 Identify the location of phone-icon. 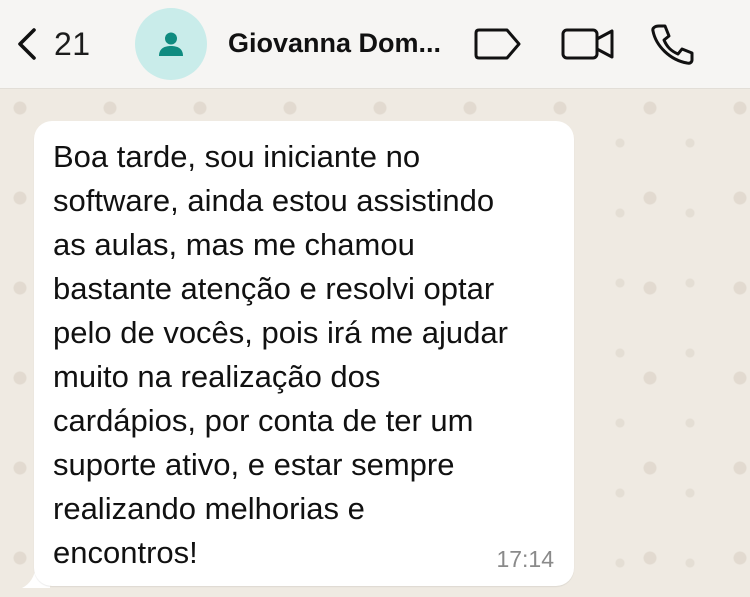
(672, 44).